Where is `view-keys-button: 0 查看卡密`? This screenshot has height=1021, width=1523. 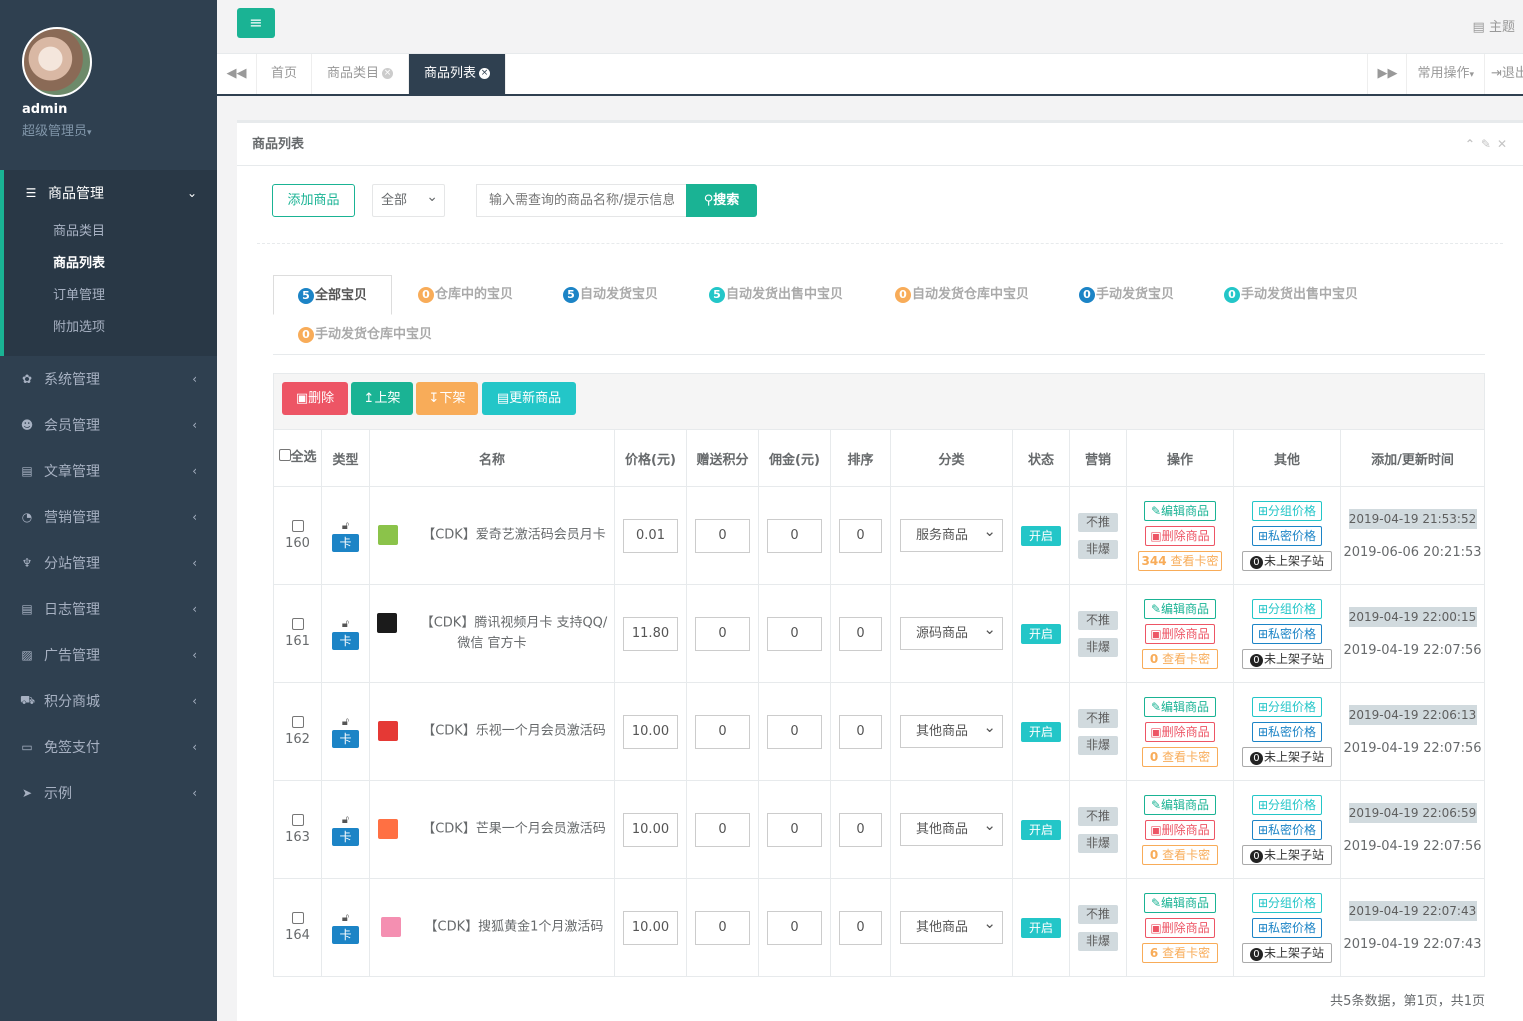
view-keys-button: 0 查看卡密 is located at coordinates (1180, 658).